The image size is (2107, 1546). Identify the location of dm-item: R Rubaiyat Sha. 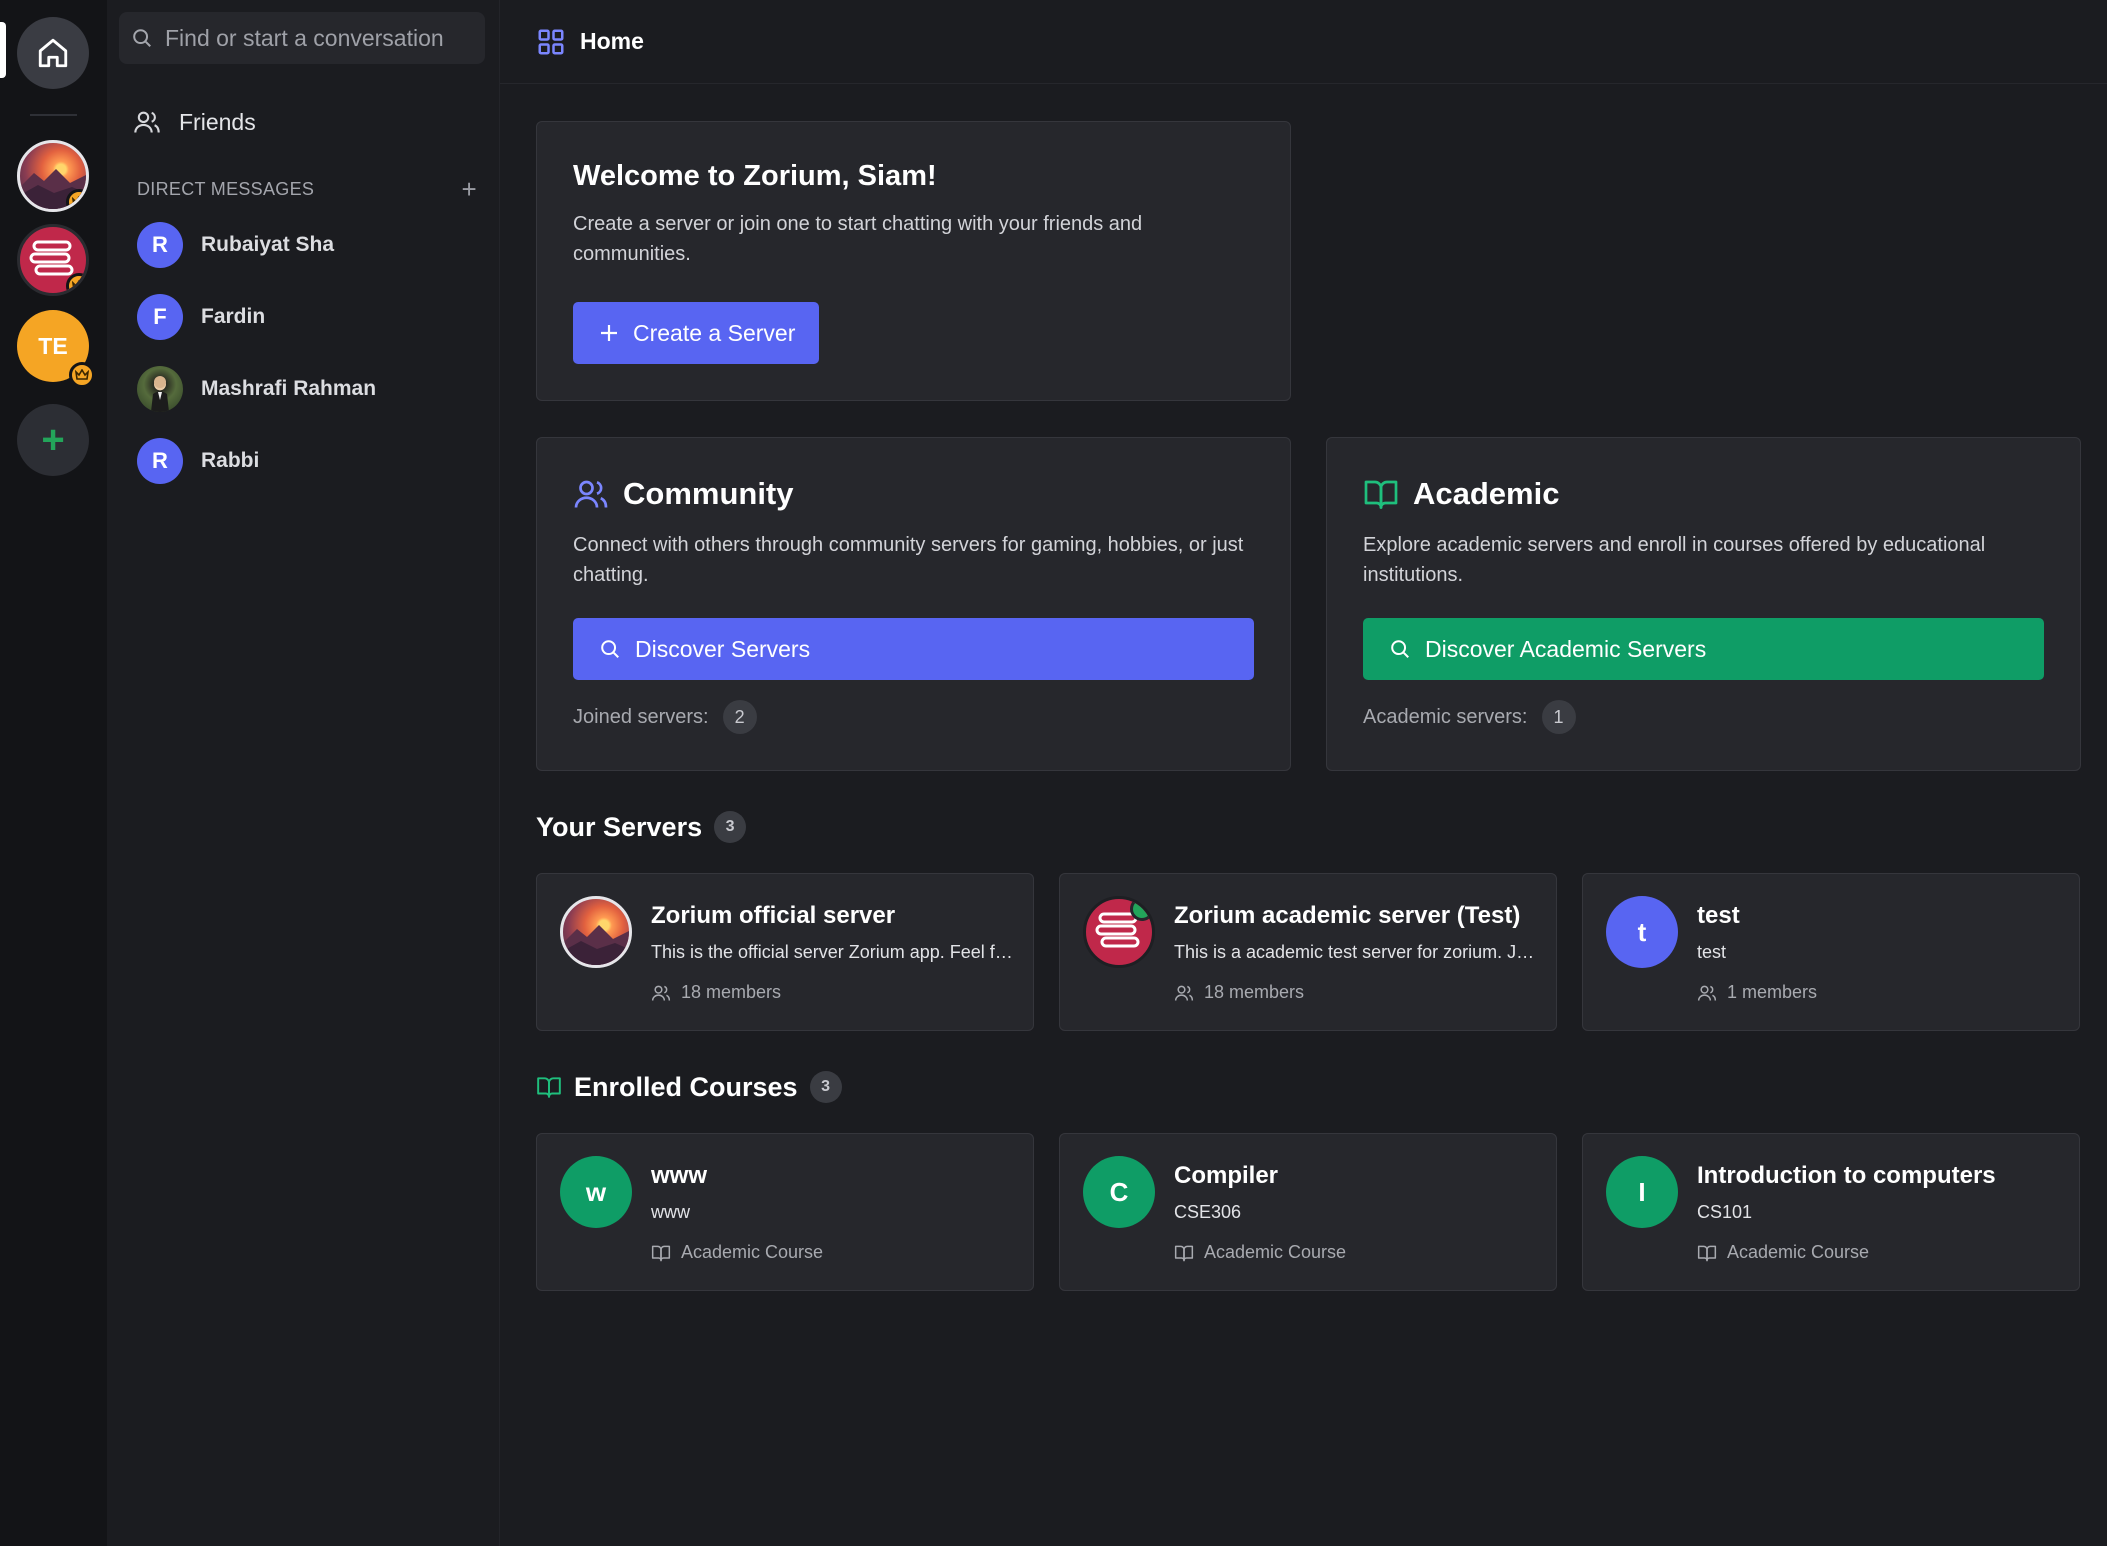
(235, 245).